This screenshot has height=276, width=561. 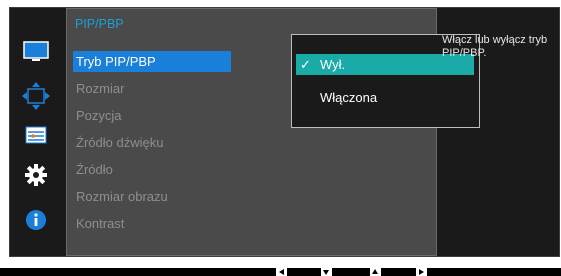 What do you see at coordinates (150, 115) in the screenshot?
I see `menu-item-position: Pozycja` at bounding box center [150, 115].